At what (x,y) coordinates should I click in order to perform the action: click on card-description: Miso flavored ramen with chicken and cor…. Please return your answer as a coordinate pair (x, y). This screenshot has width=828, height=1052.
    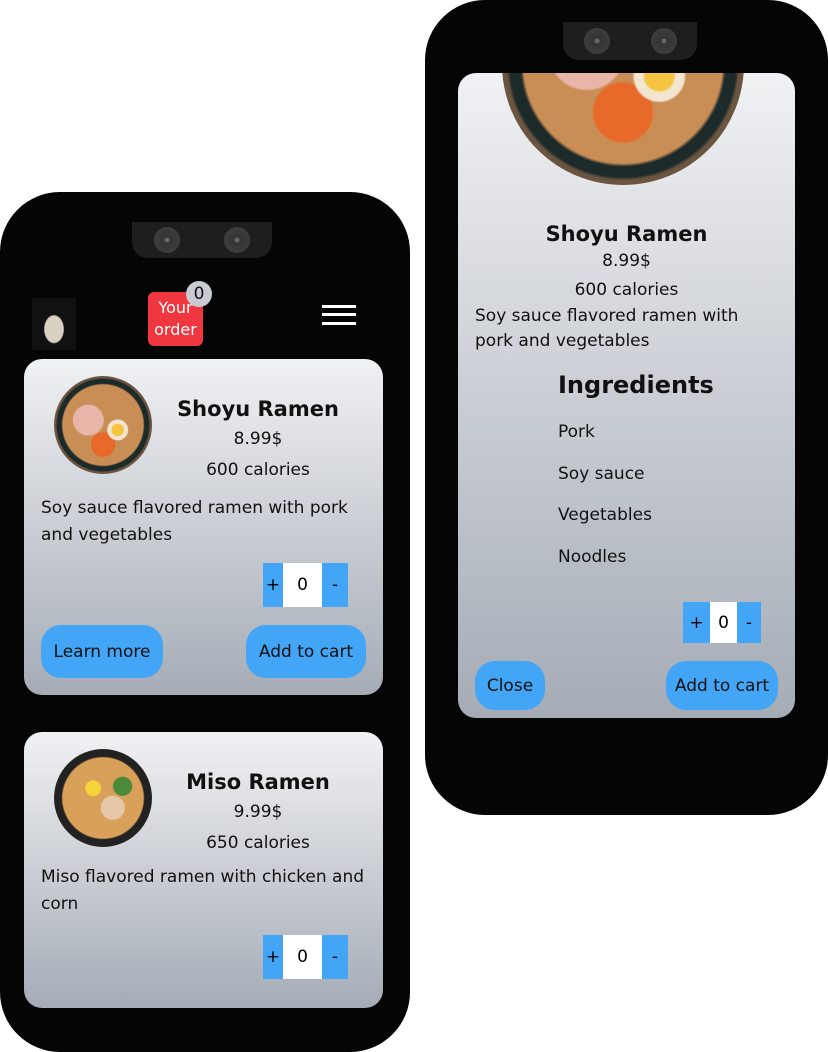
    Looking at the image, I should click on (203, 890).